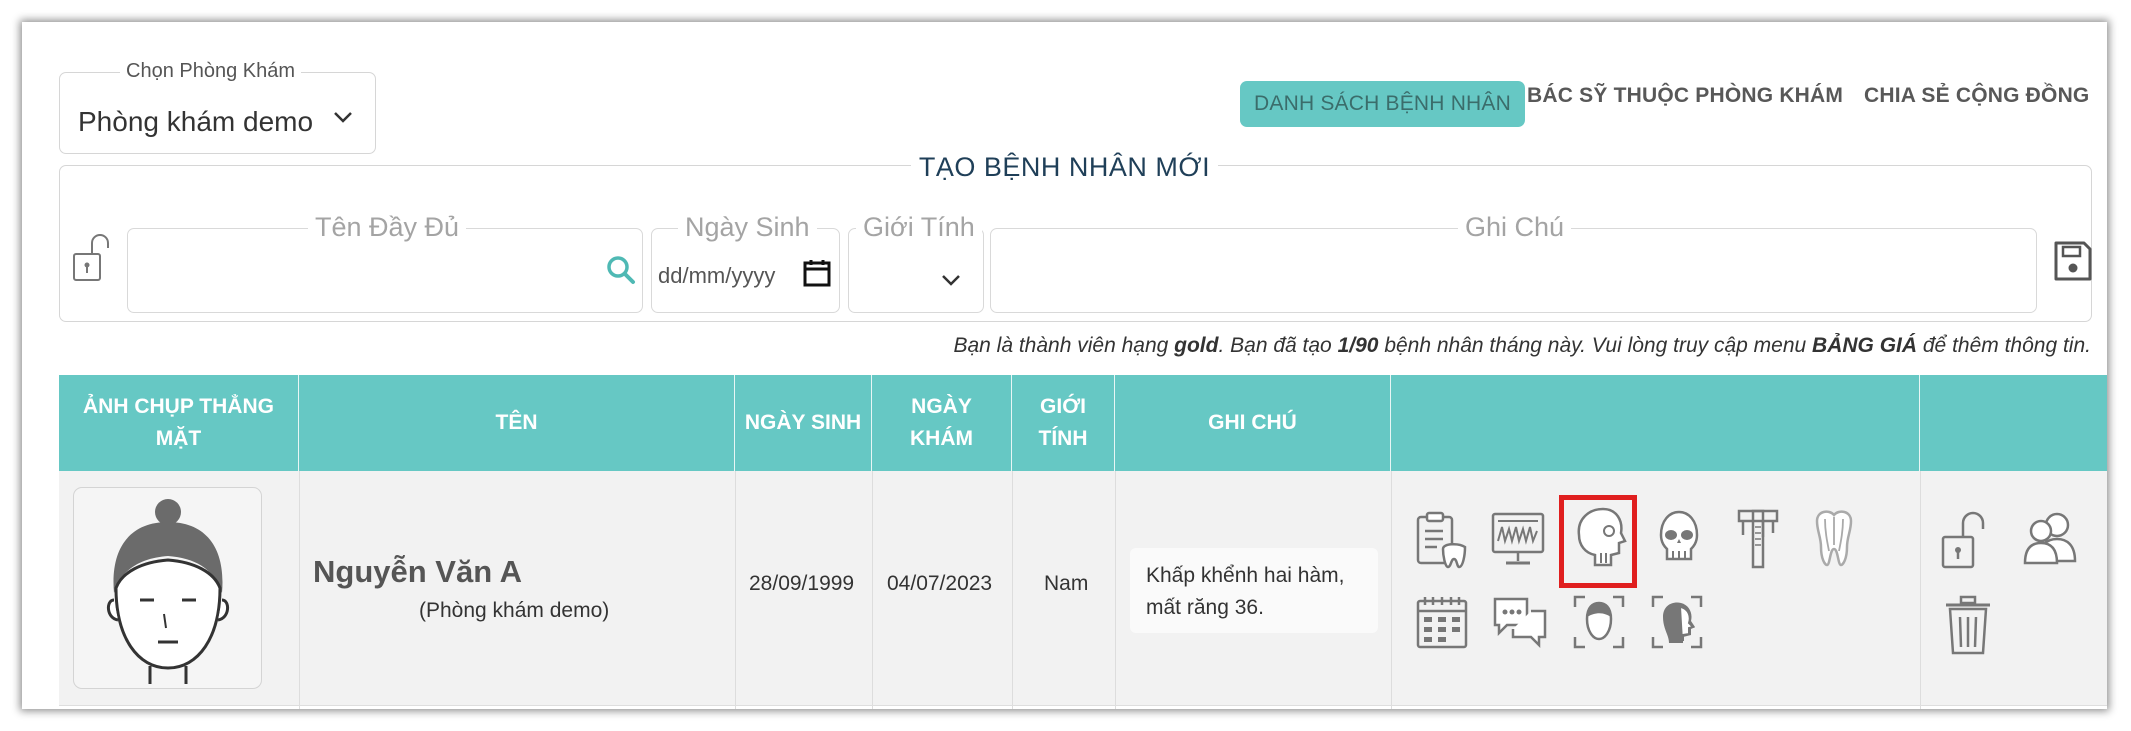 The image size is (2131, 731). What do you see at coordinates (1518, 540) in the screenshot?
I see `xray-monitor-icon` at bounding box center [1518, 540].